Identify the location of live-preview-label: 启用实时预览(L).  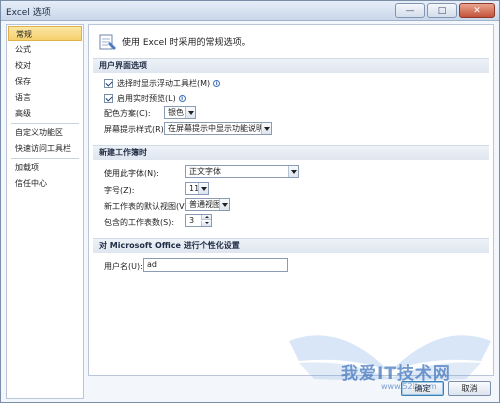
(146, 98).